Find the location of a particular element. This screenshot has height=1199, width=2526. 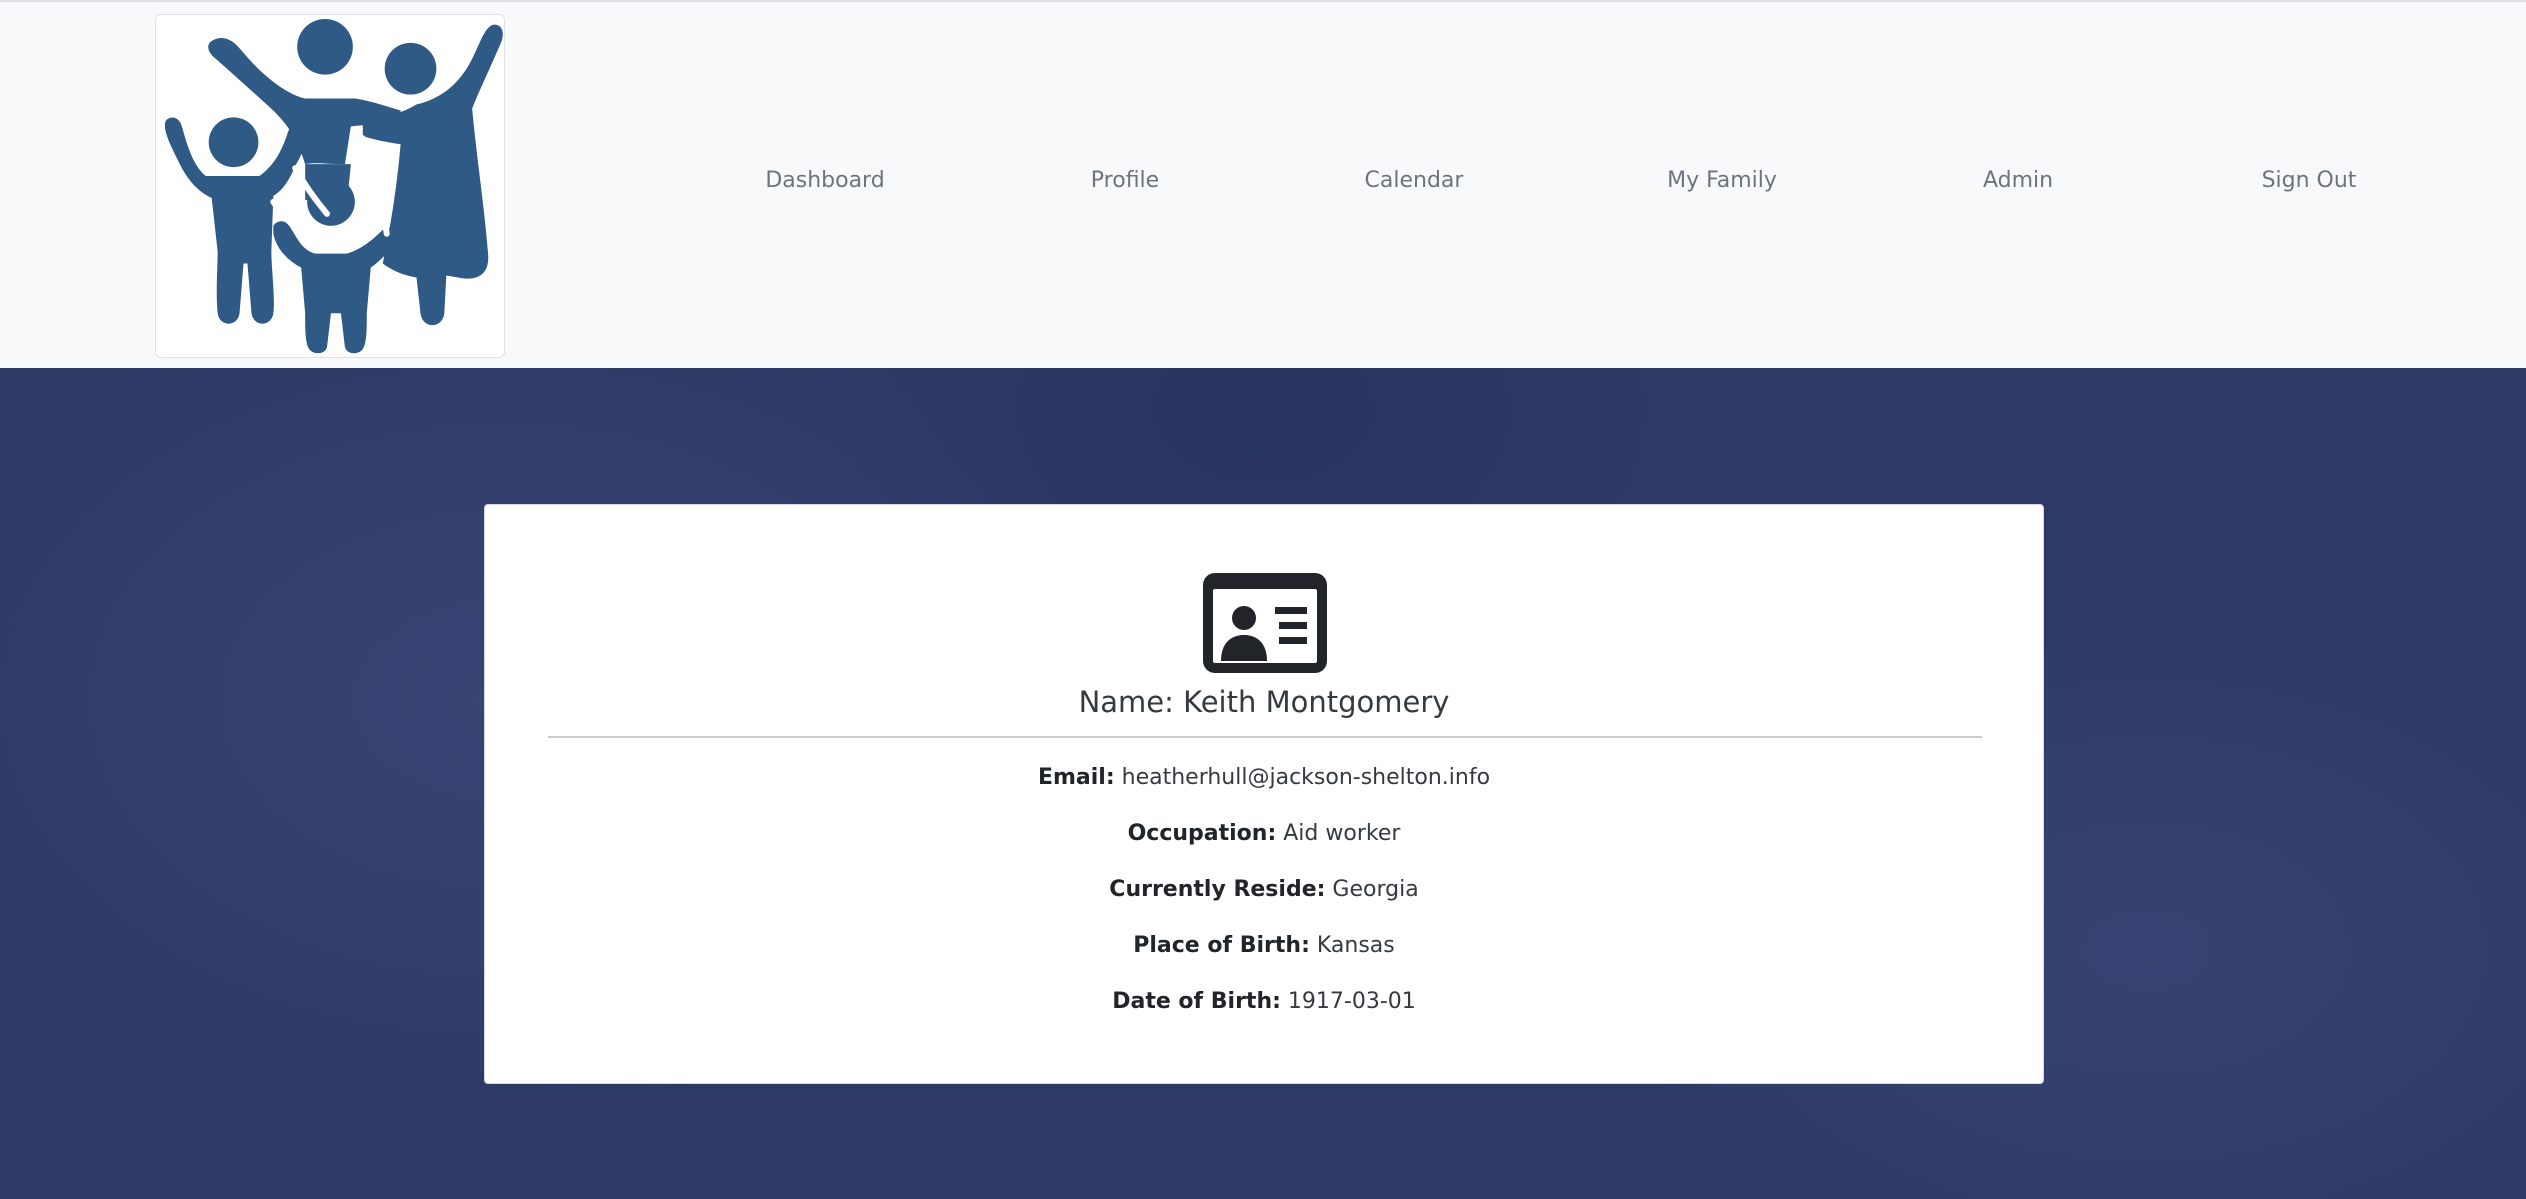

nav-link-admin: Admin is located at coordinates (2018, 180).